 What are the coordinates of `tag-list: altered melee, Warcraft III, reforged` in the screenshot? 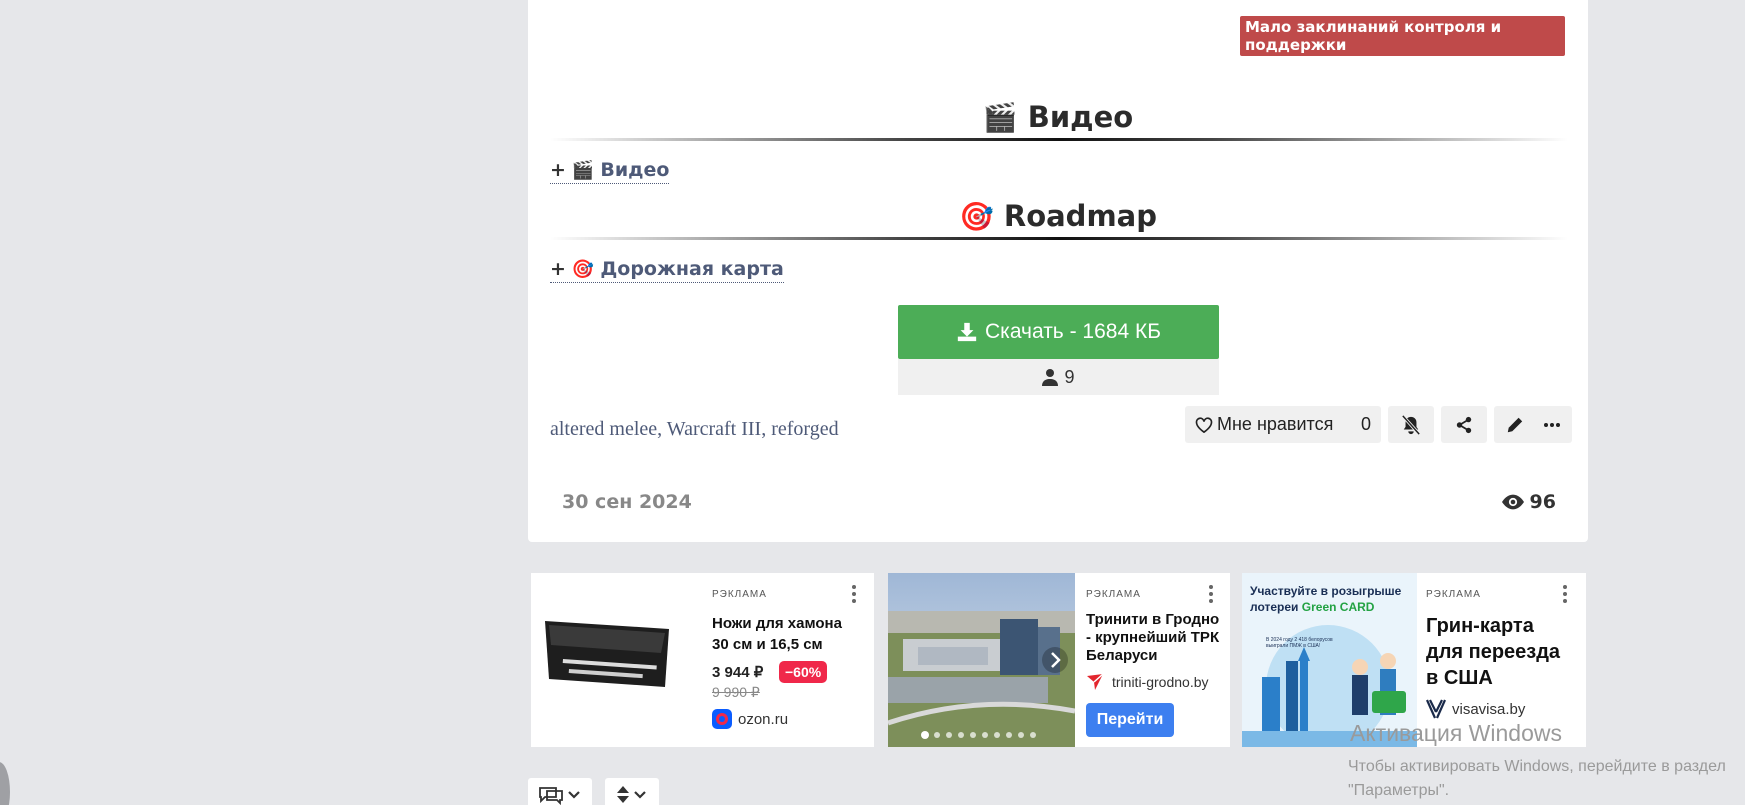 It's located at (694, 429).